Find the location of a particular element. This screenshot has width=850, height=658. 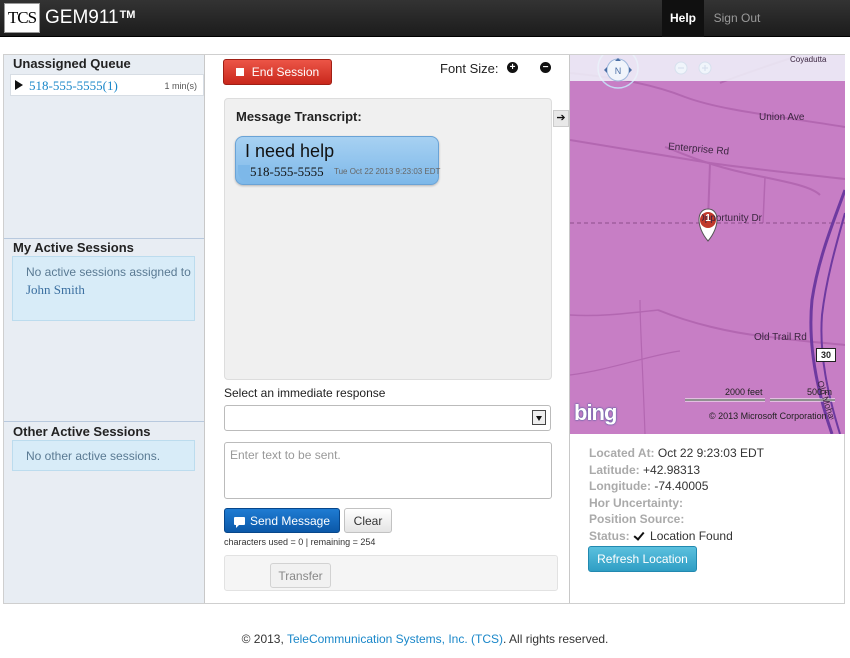

road-label-union-ave: Union Ave is located at coordinates (782, 117).